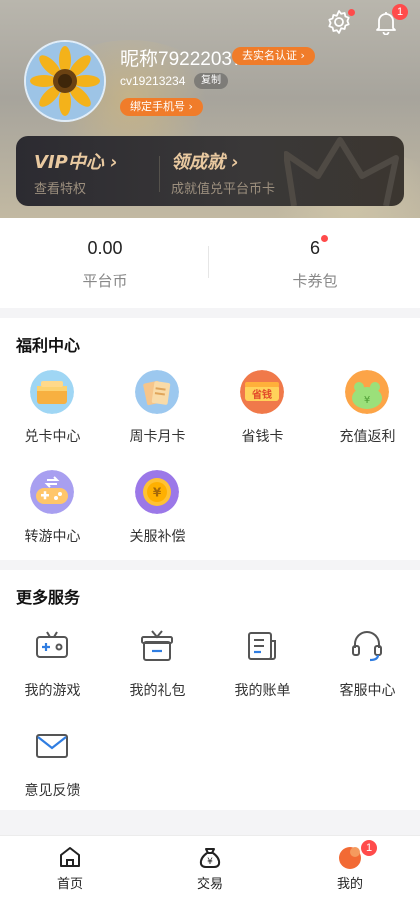 The height and width of the screenshot is (900, 420). What do you see at coordinates (209, 884) in the screenshot?
I see `tab-label: 交易` at bounding box center [209, 884].